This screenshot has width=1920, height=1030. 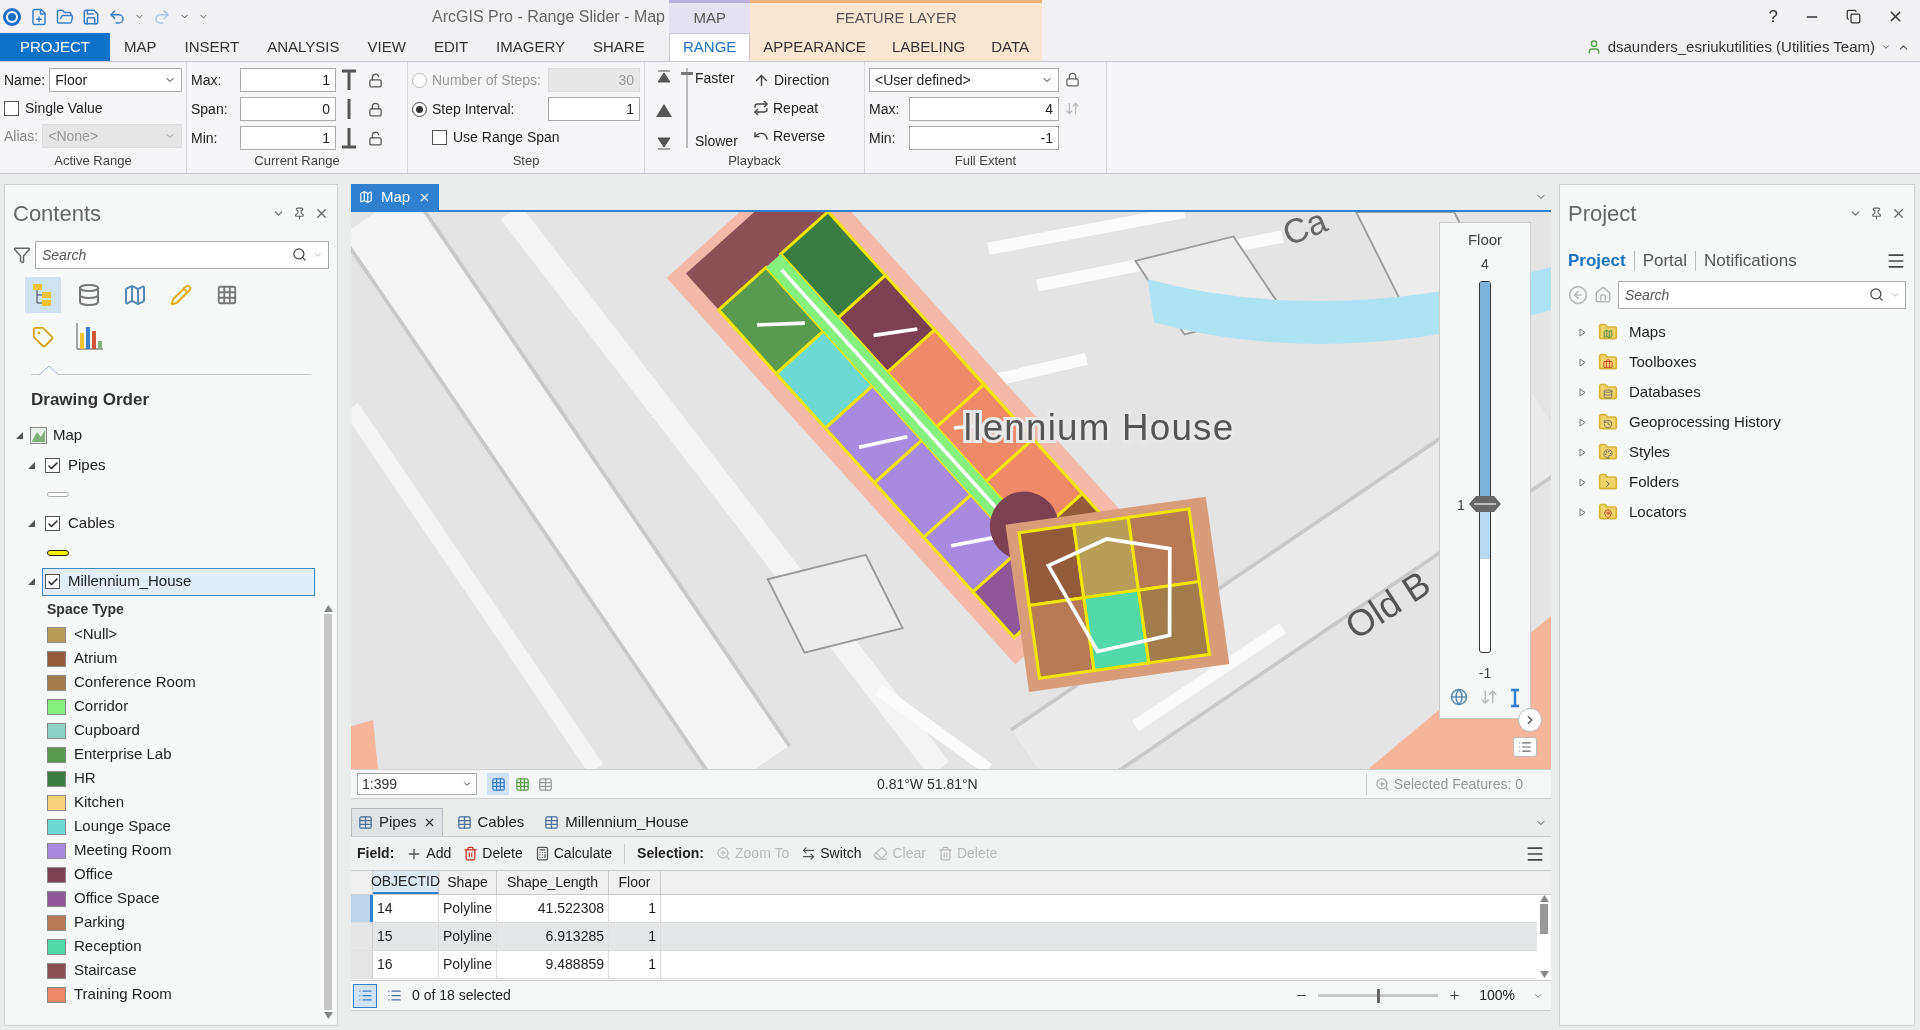 What do you see at coordinates (65, 16) in the screenshot?
I see `open-folder-icon` at bounding box center [65, 16].